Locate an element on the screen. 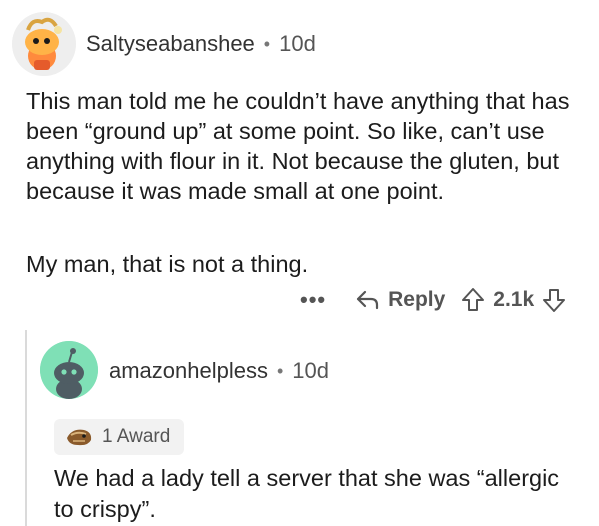 This screenshot has width=599, height=526. reply-meta: amazonhelpless • 10d is located at coordinates (219, 371).